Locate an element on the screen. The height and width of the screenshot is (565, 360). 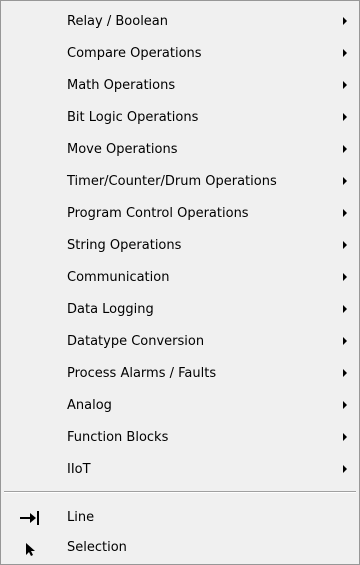
menu-separator is located at coordinates (180, 492).